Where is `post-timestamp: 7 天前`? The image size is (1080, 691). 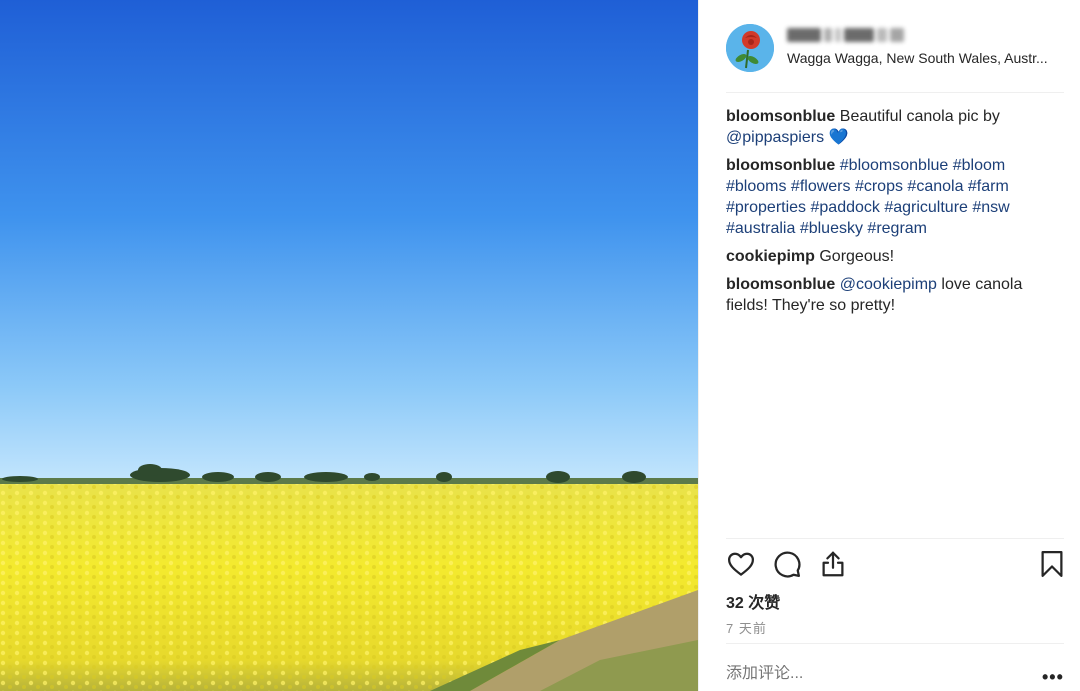
post-timestamp: 7 天前 is located at coordinates (746, 627).